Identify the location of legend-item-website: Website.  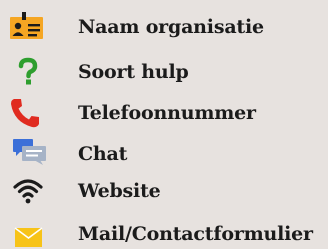
(164, 191).